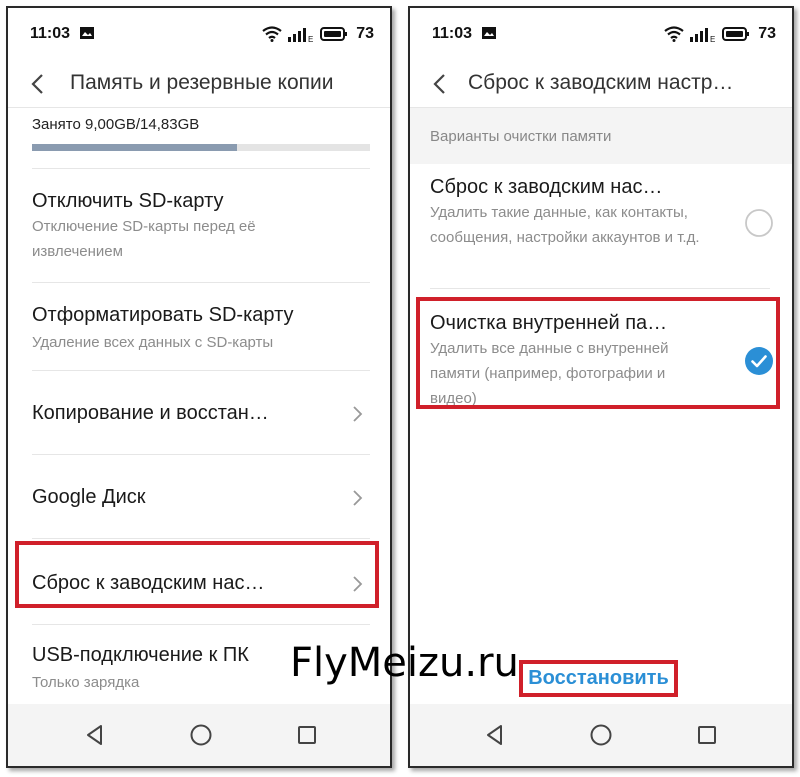  What do you see at coordinates (759, 223) in the screenshot?
I see `radio-unchecked-icon` at bounding box center [759, 223].